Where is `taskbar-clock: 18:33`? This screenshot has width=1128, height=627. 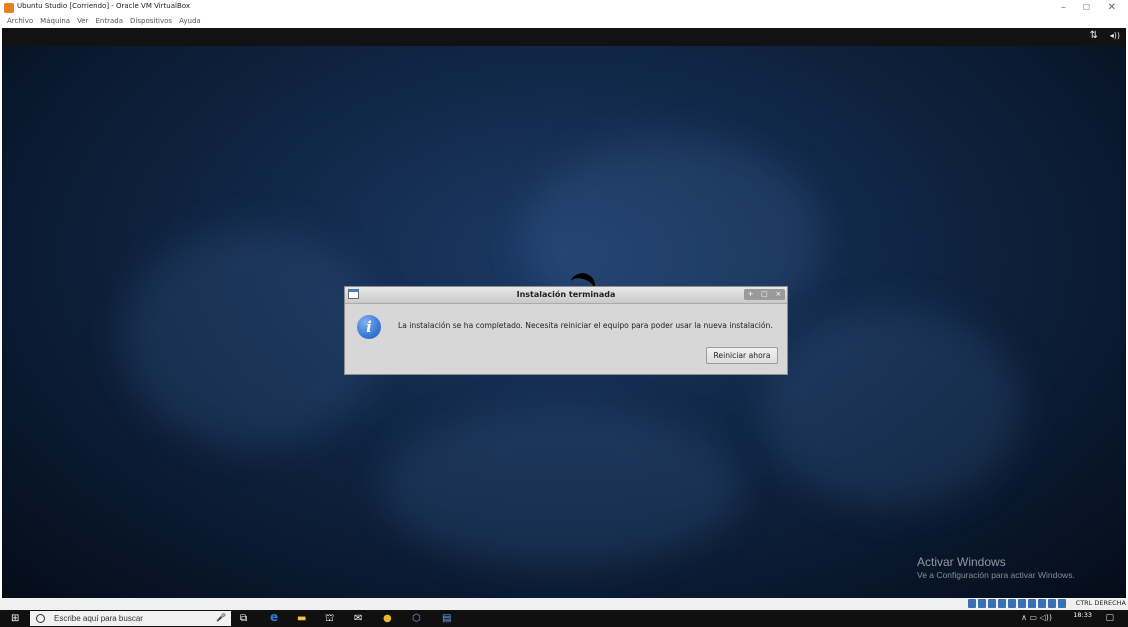
taskbar-clock: 18:33 is located at coordinates (1082, 615).